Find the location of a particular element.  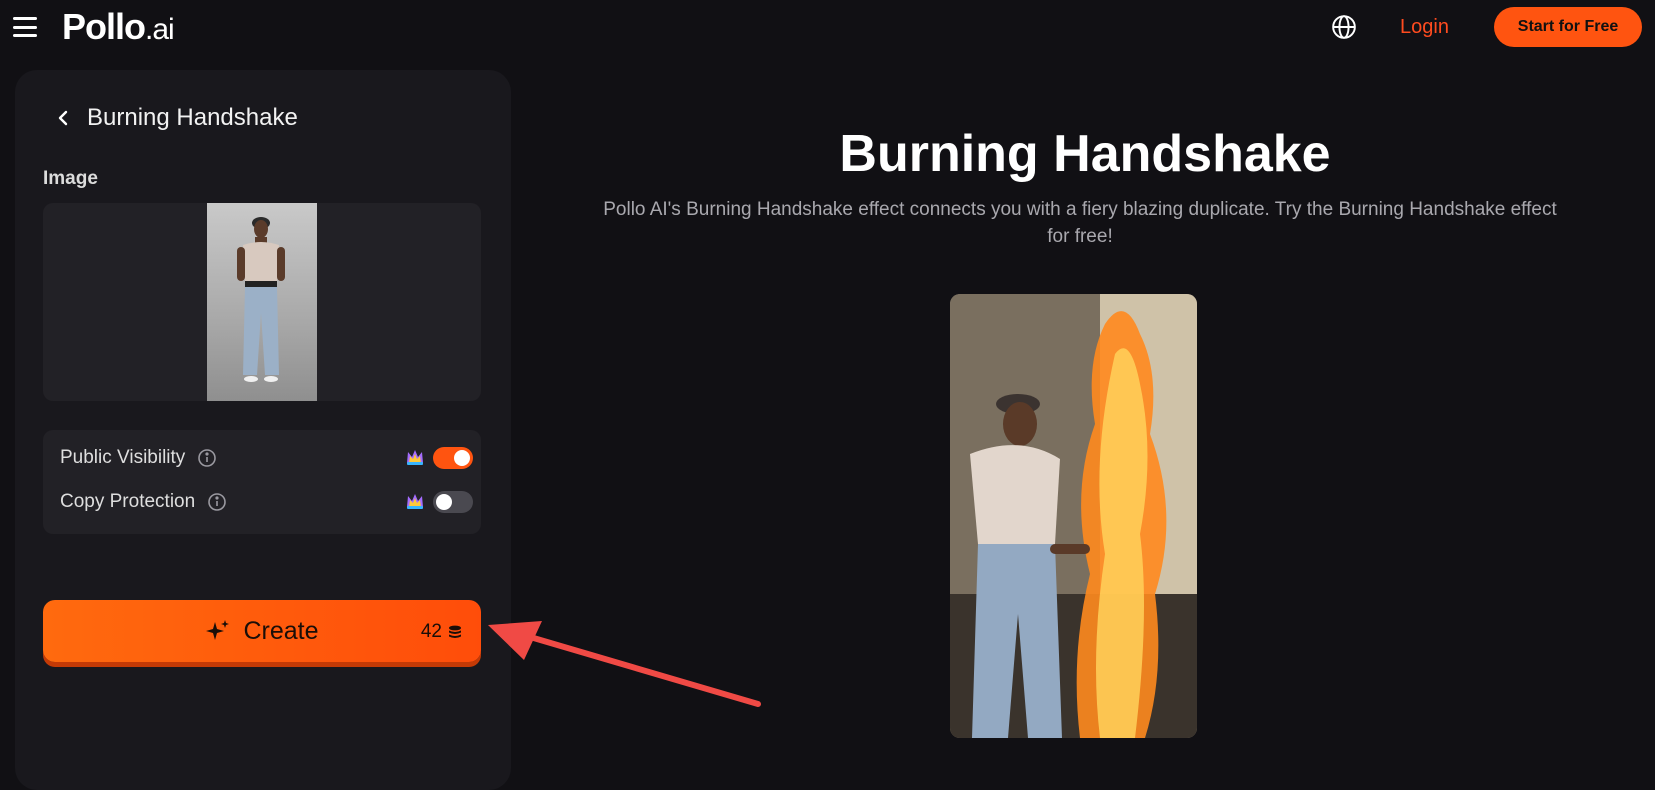

option-copy-protection: Copy Protection is located at coordinates (266, 502).